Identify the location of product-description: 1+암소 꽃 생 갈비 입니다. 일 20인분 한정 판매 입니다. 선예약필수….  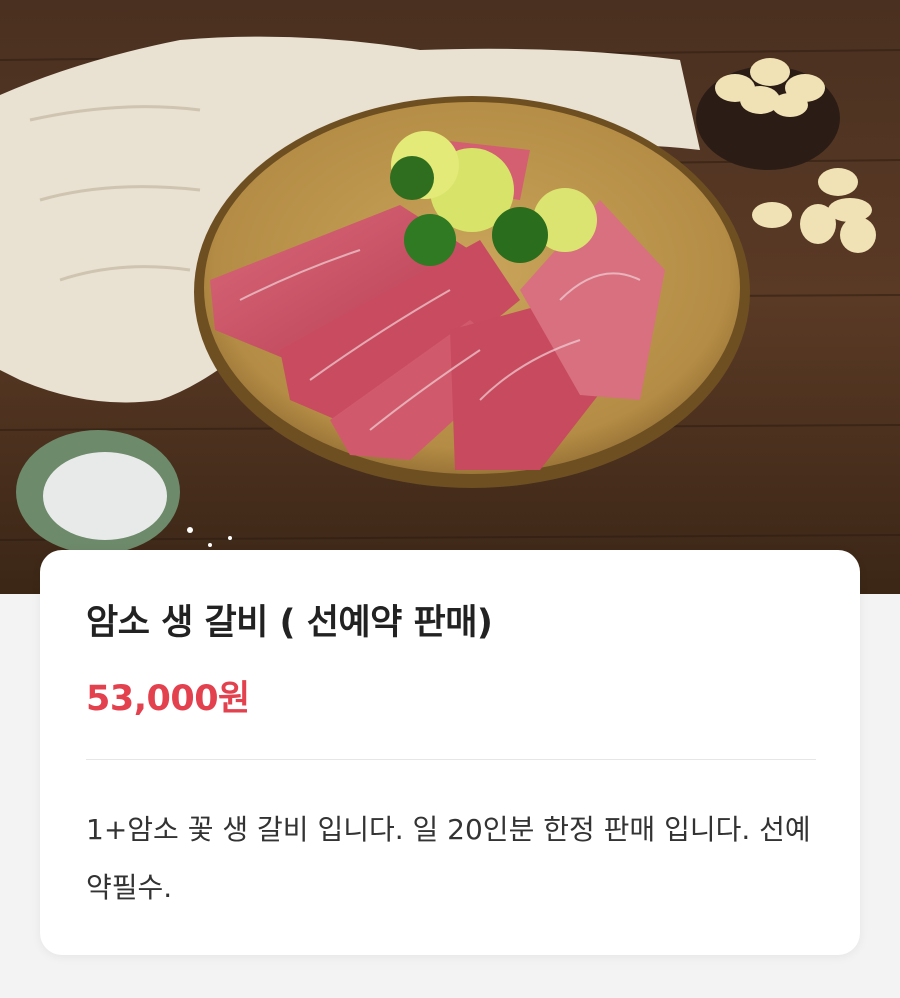
(448, 858).